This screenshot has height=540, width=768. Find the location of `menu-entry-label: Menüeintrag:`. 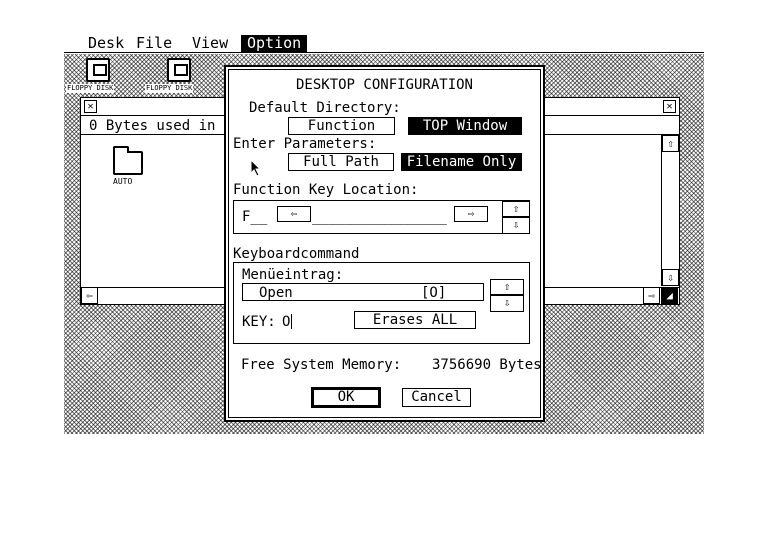

menu-entry-label: Menüeintrag: is located at coordinates (293, 275).